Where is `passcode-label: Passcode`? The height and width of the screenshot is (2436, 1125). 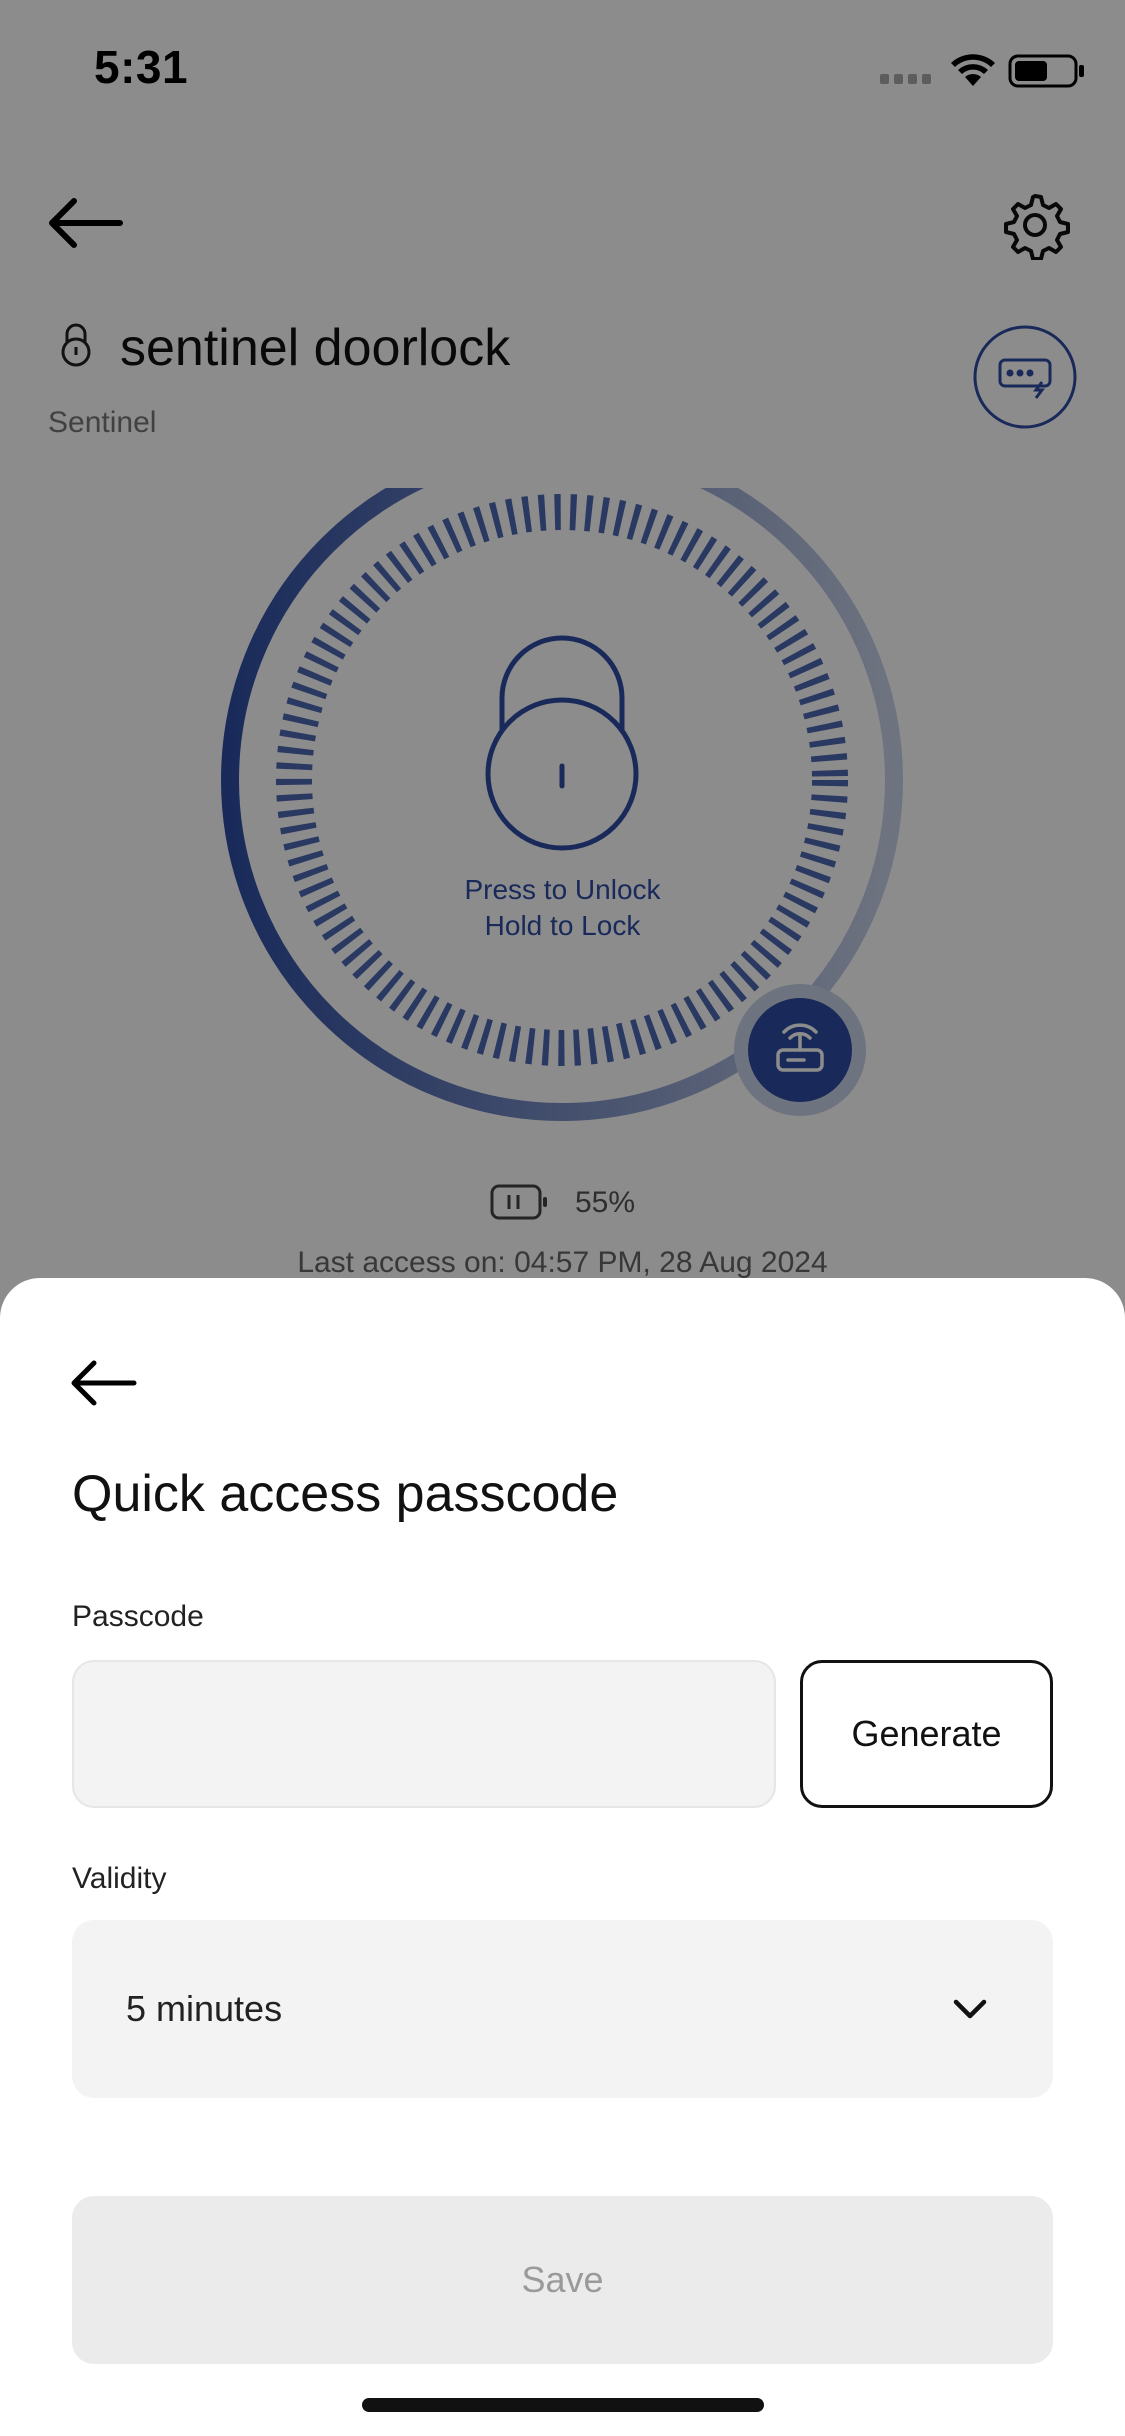
passcode-label: Passcode is located at coordinates (138, 1616).